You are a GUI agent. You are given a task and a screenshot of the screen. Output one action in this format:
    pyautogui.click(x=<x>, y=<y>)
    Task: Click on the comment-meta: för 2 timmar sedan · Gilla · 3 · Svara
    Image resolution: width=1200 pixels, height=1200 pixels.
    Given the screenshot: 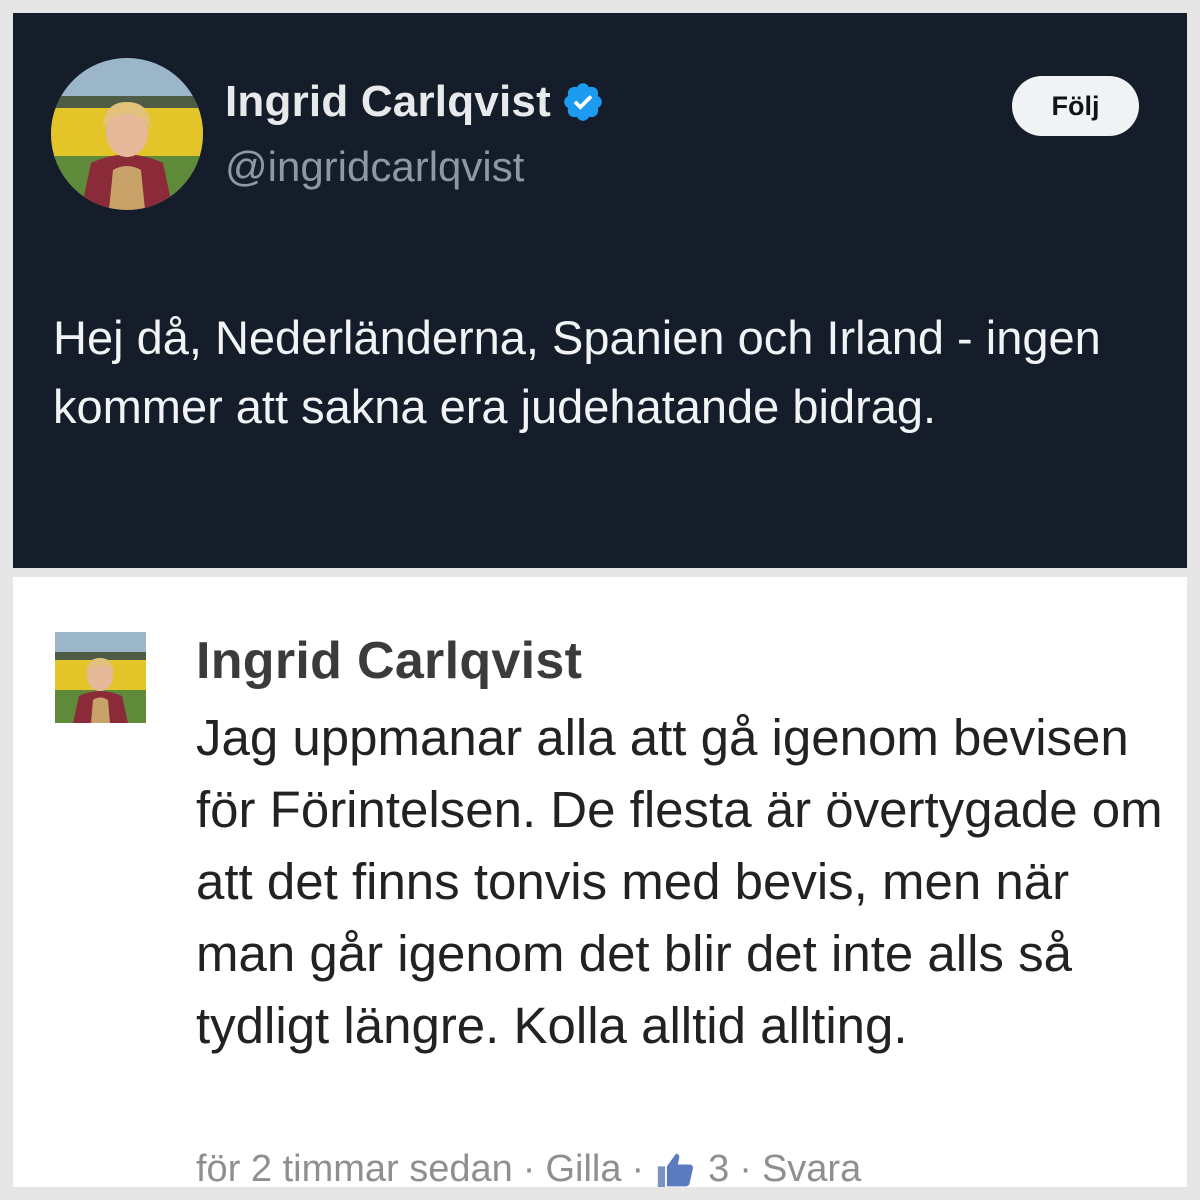 What is the action you would take?
    pyautogui.click(x=528, y=1167)
    